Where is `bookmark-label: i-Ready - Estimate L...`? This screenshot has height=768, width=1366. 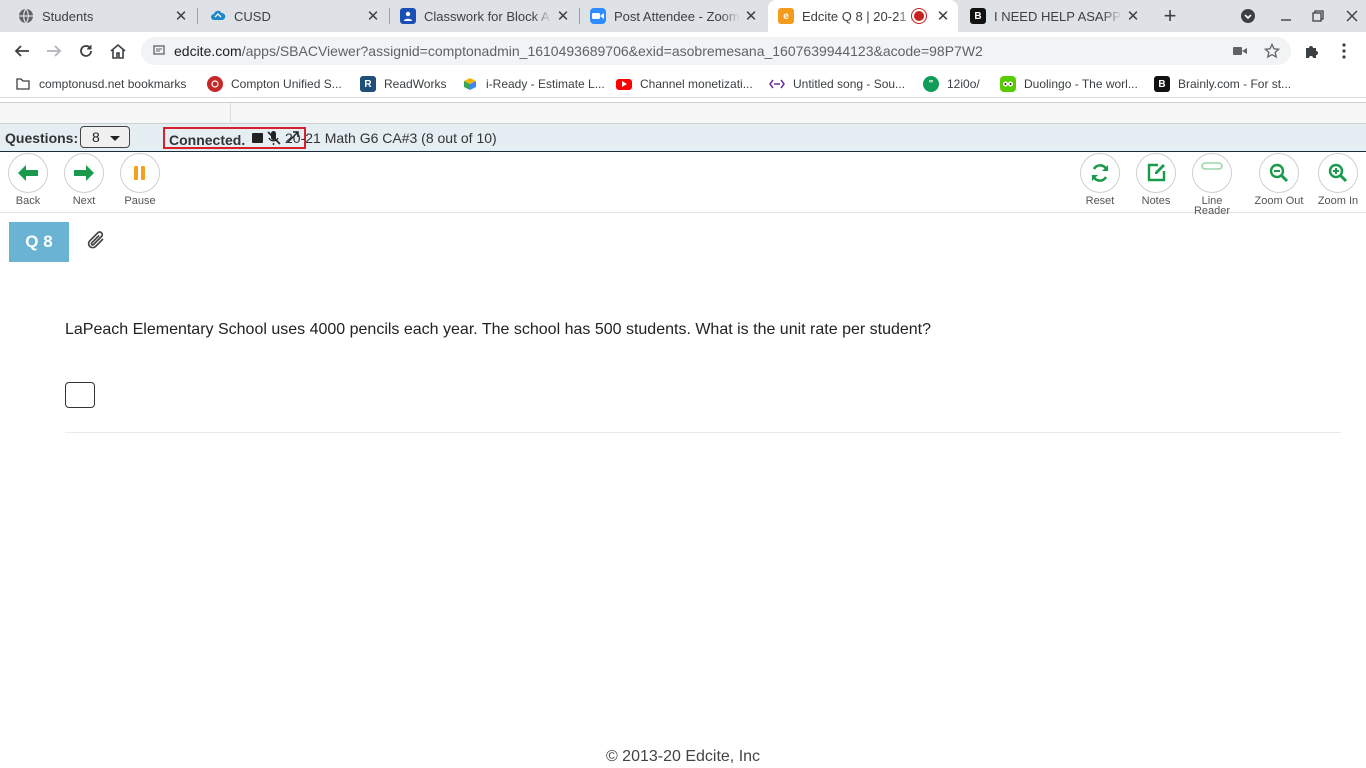 bookmark-label: i-Ready - Estimate L... is located at coordinates (545, 84).